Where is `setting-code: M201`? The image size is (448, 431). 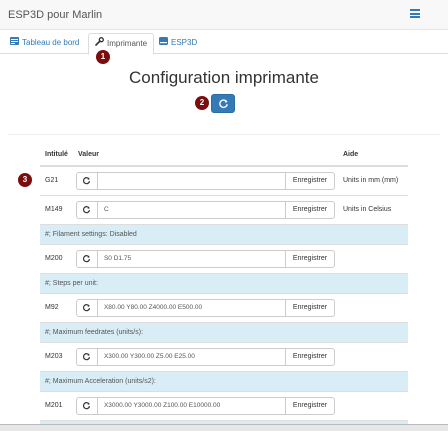
setting-code: M201 is located at coordinates (56, 405).